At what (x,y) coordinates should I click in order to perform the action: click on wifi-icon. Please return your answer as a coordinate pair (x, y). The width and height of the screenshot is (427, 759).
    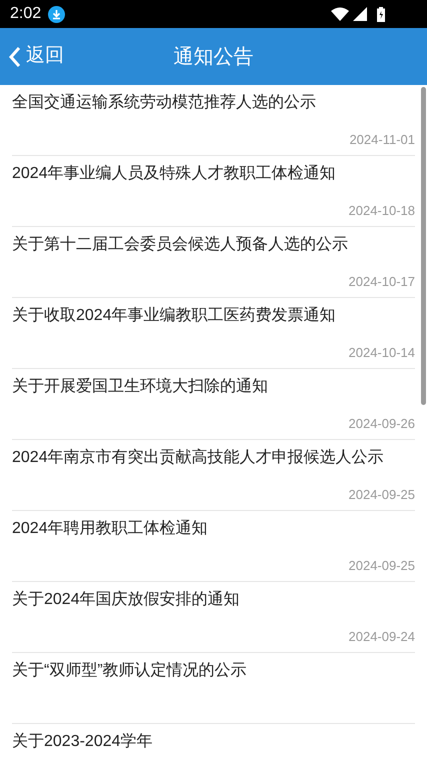
    Looking at the image, I should click on (340, 14).